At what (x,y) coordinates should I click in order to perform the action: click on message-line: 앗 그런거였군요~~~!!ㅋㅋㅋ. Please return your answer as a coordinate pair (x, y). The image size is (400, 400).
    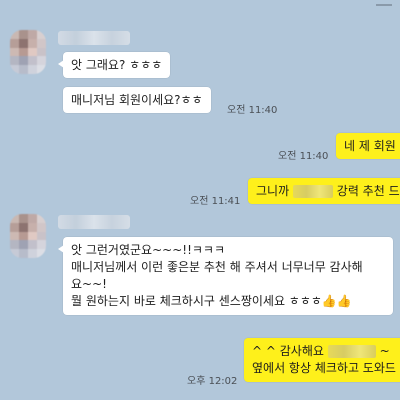
    Looking at the image, I should click on (148, 250).